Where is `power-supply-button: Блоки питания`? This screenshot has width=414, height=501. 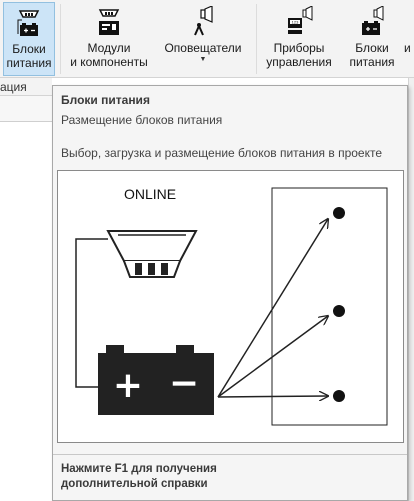 power-supply-button: Блоки питания is located at coordinates (29, 39).